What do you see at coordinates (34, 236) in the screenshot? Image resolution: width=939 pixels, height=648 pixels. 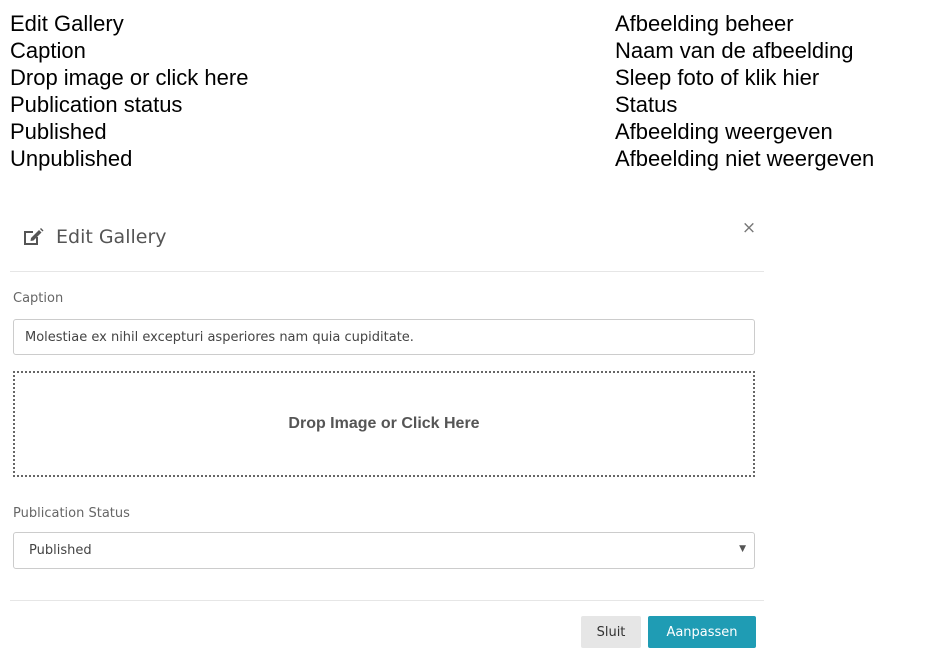 I see `edit-icon` at bounding box center [34, 236].